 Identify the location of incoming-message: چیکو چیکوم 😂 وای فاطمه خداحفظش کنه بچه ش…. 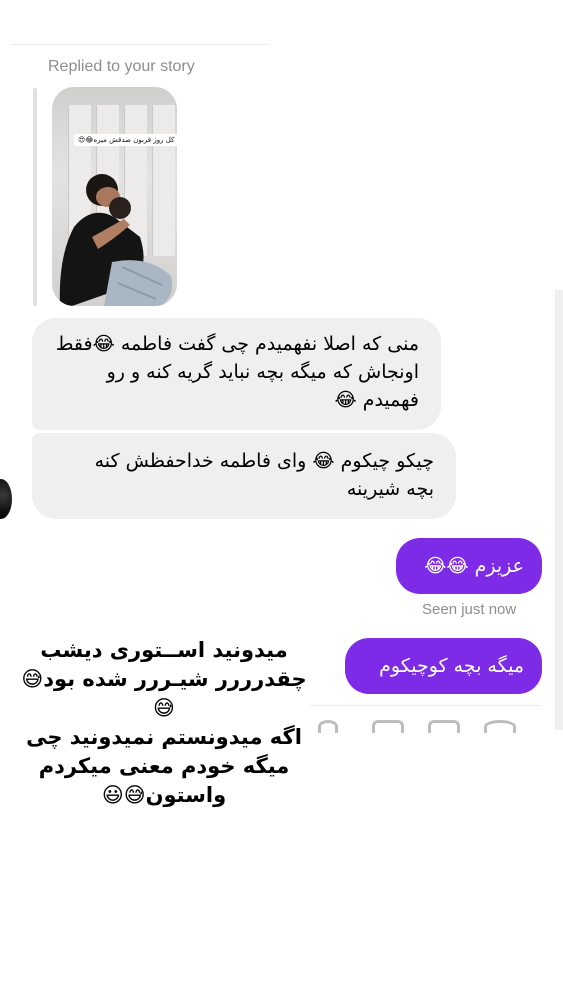
(244, 476).